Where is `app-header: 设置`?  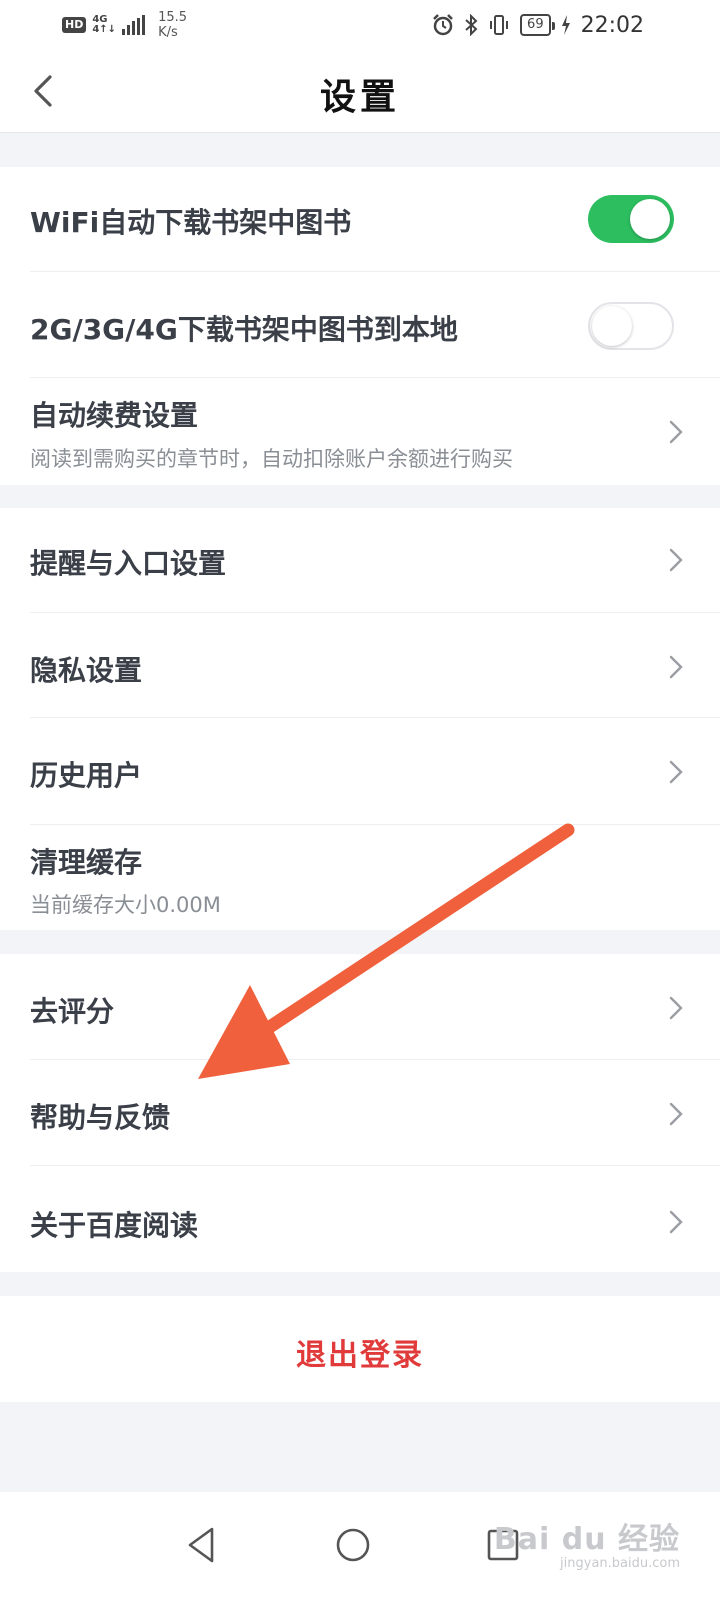 app-header: 设置 is located at coordinates (360, 91).